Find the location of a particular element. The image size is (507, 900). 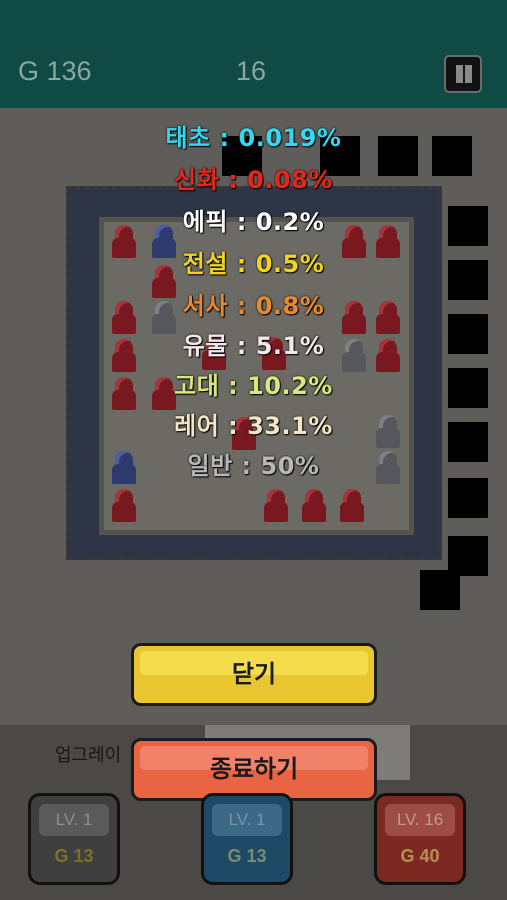

gold-counter: G 136 is located at coordinates (55, 71).